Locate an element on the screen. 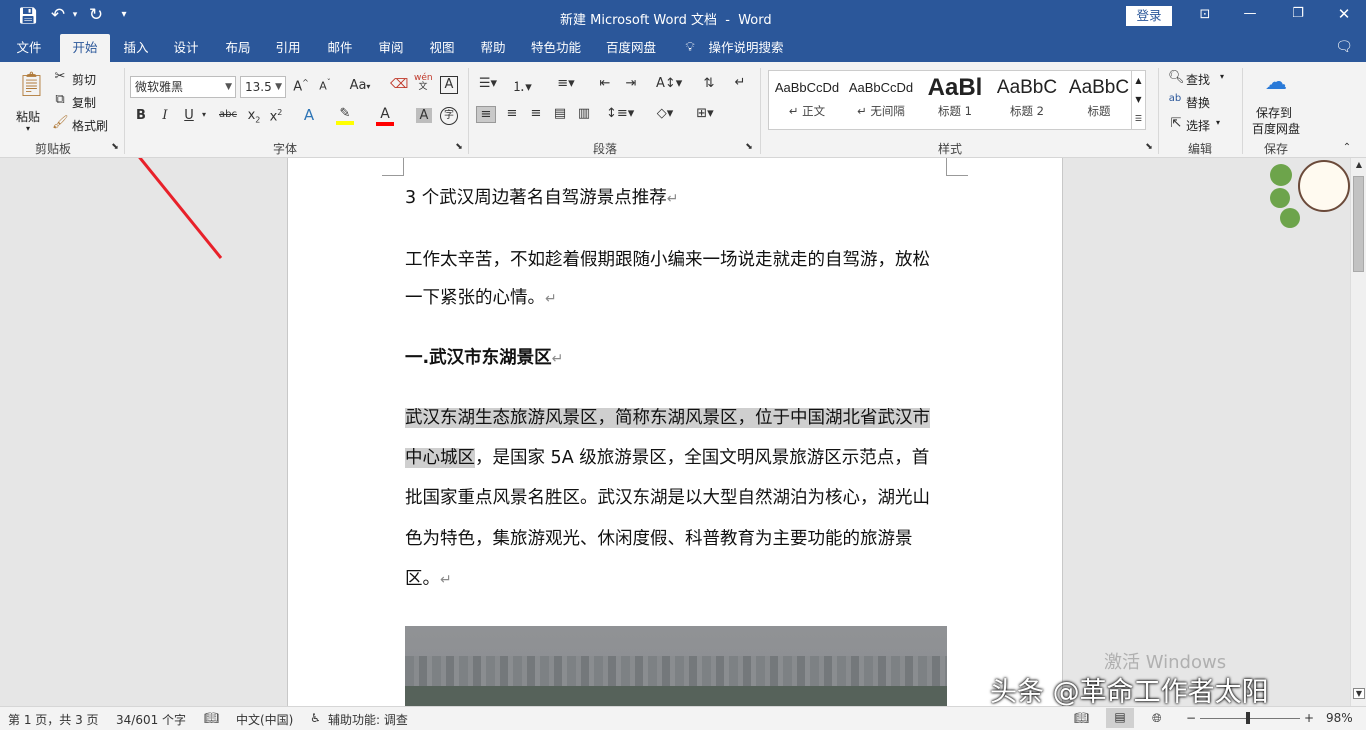  style-no-spacing: AaBbCcDd ↵ 无间隔 is located at coordinates (881, 101).